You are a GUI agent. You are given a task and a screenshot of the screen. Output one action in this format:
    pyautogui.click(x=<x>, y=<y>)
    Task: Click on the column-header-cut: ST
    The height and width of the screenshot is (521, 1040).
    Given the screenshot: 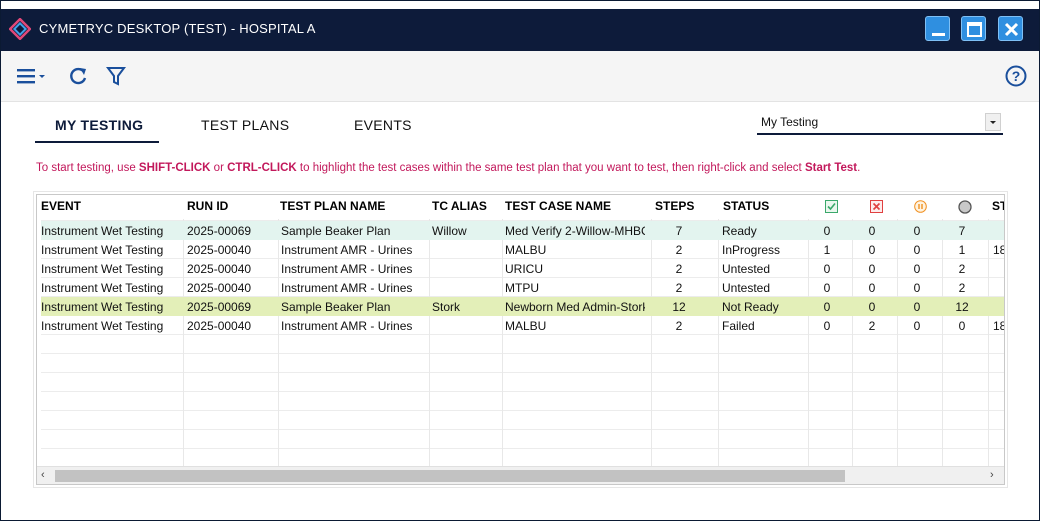 What is the action you would take?
    pyautogui.click(x=998, y=206)
    